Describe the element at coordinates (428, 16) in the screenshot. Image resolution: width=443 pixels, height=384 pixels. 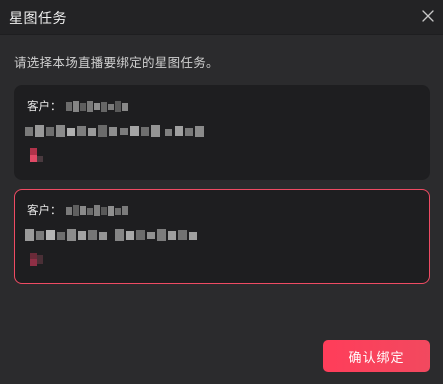
I see `close-icon` at that location.